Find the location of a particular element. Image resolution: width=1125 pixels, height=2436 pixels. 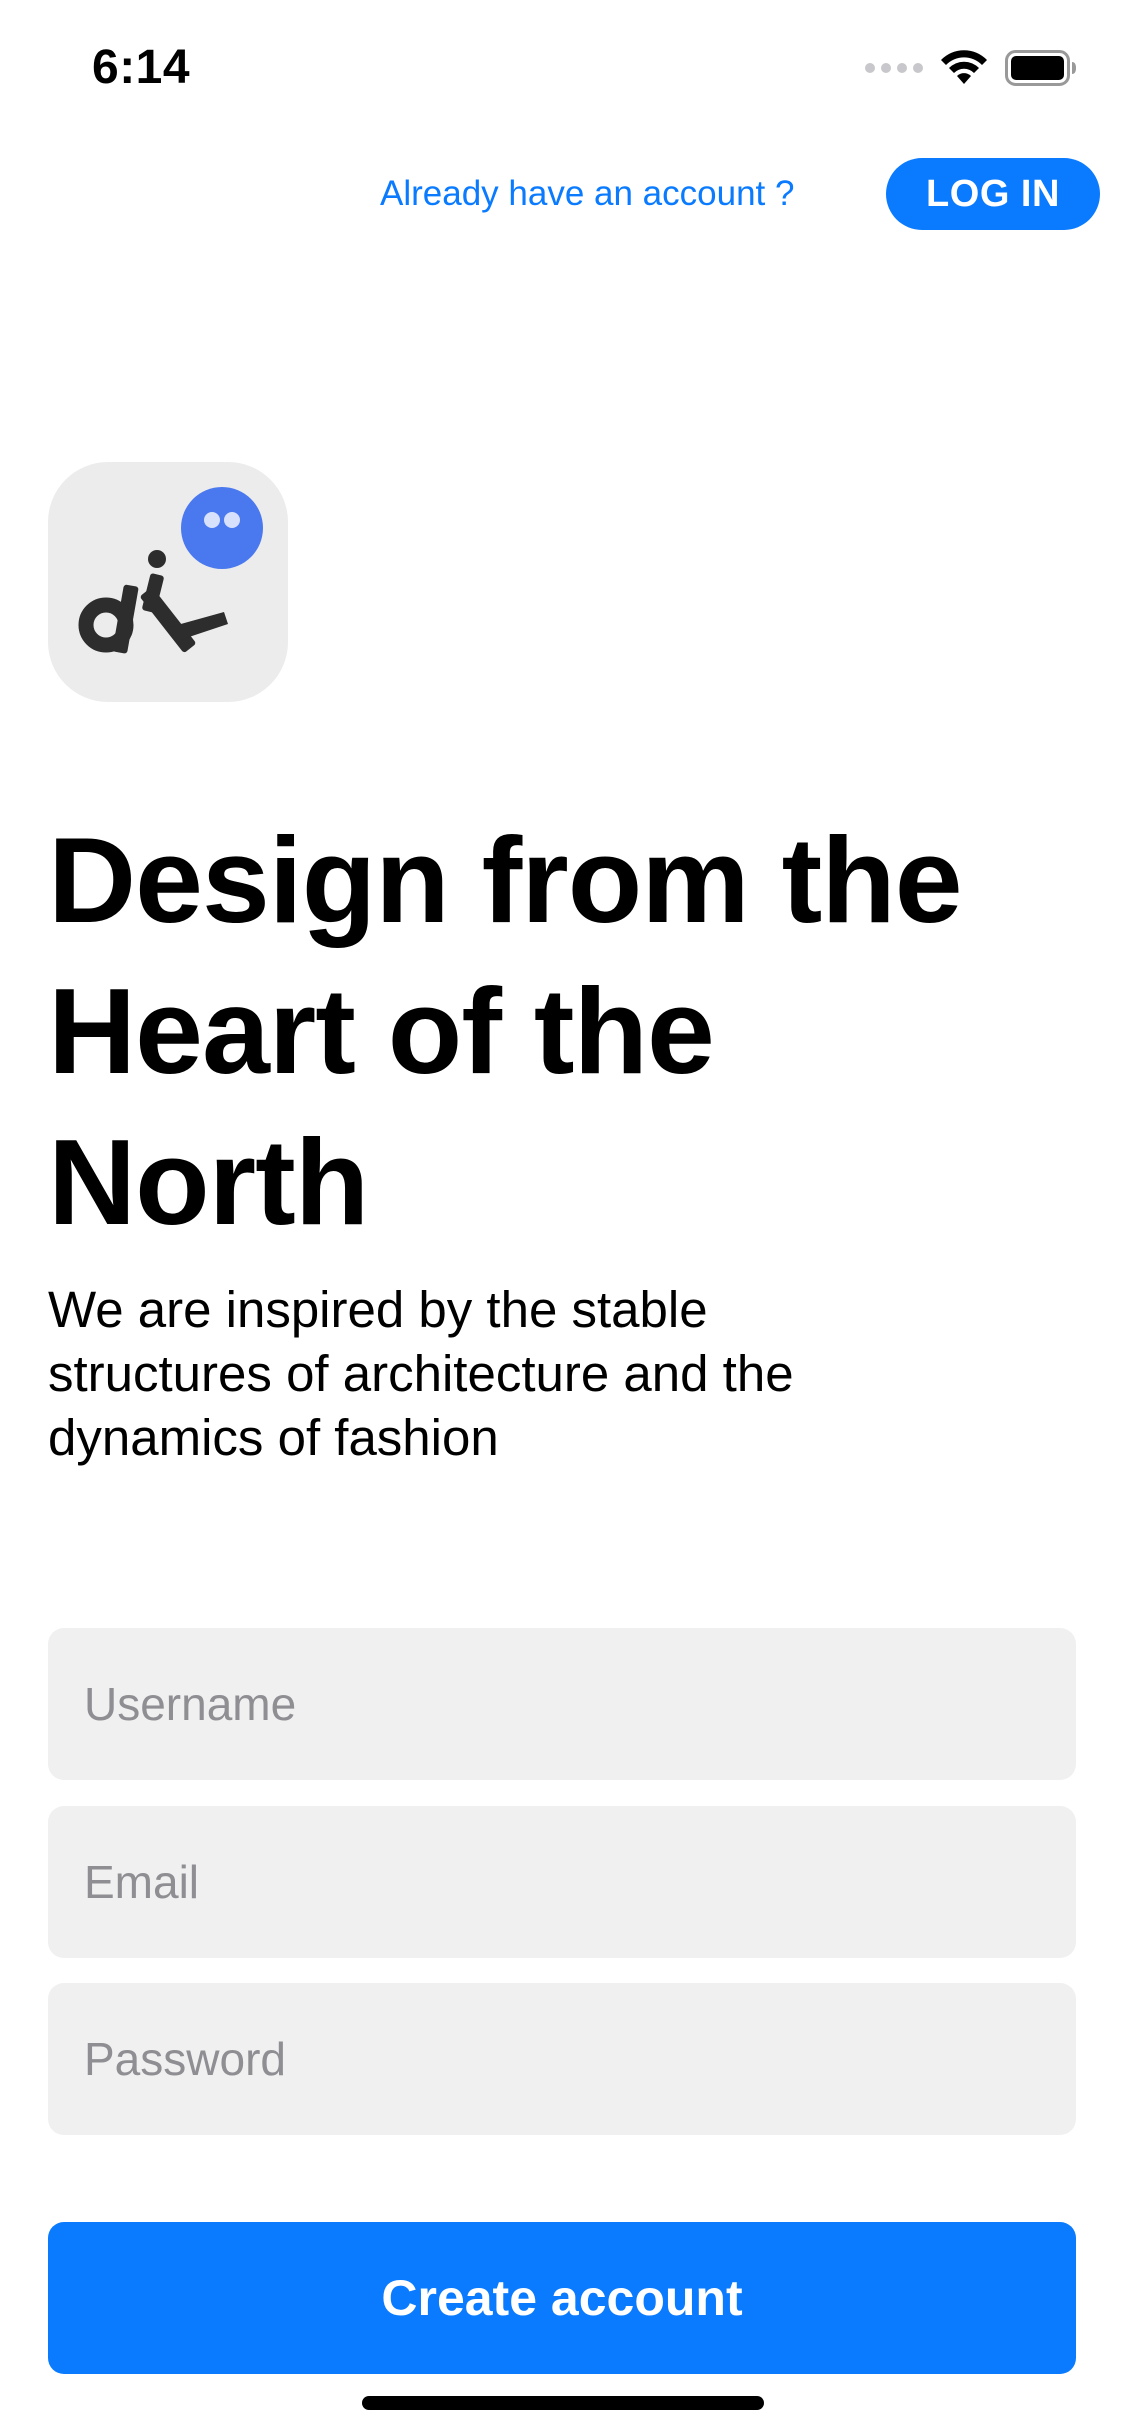

battery-icon is located at coordinates (1040, 68).